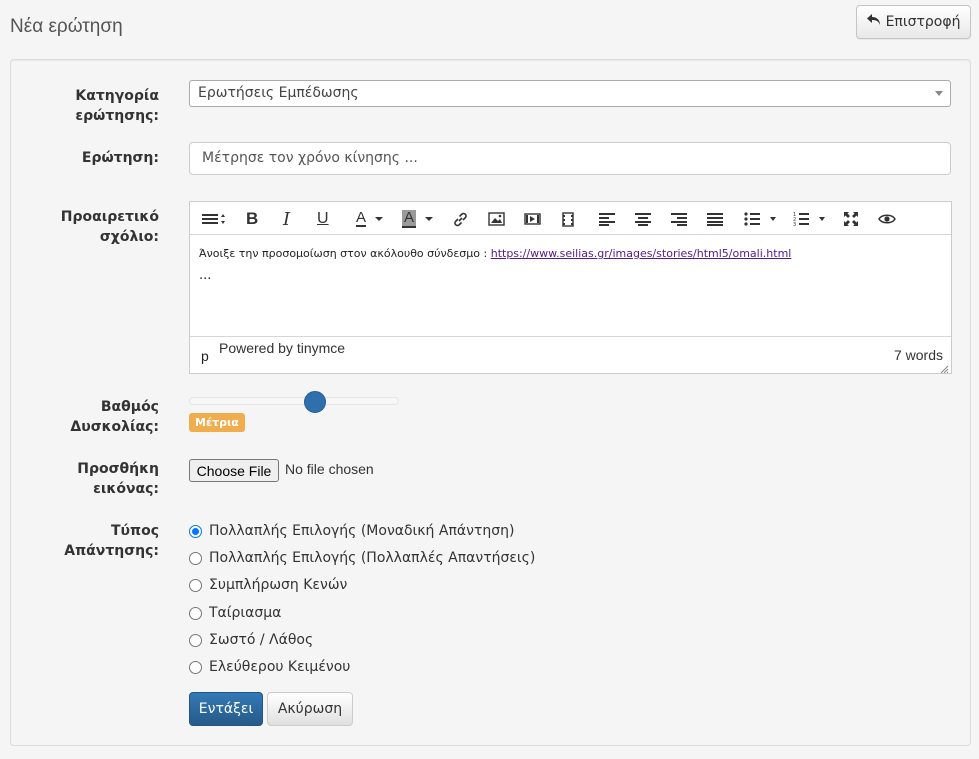  I want to click on editor-toolbar: B I U A A 1 2 3, so click(570, 218).